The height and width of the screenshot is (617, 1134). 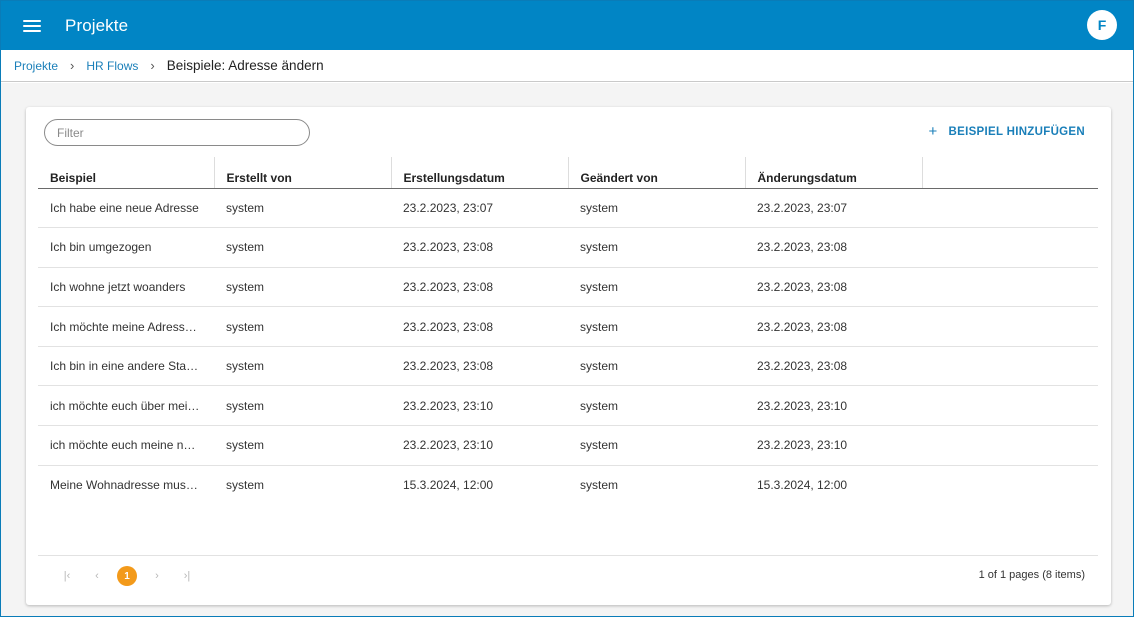 I want to click on add-example-button: + BEISPIEL HINZUFÜGEN, so click(x=1006, y=131).